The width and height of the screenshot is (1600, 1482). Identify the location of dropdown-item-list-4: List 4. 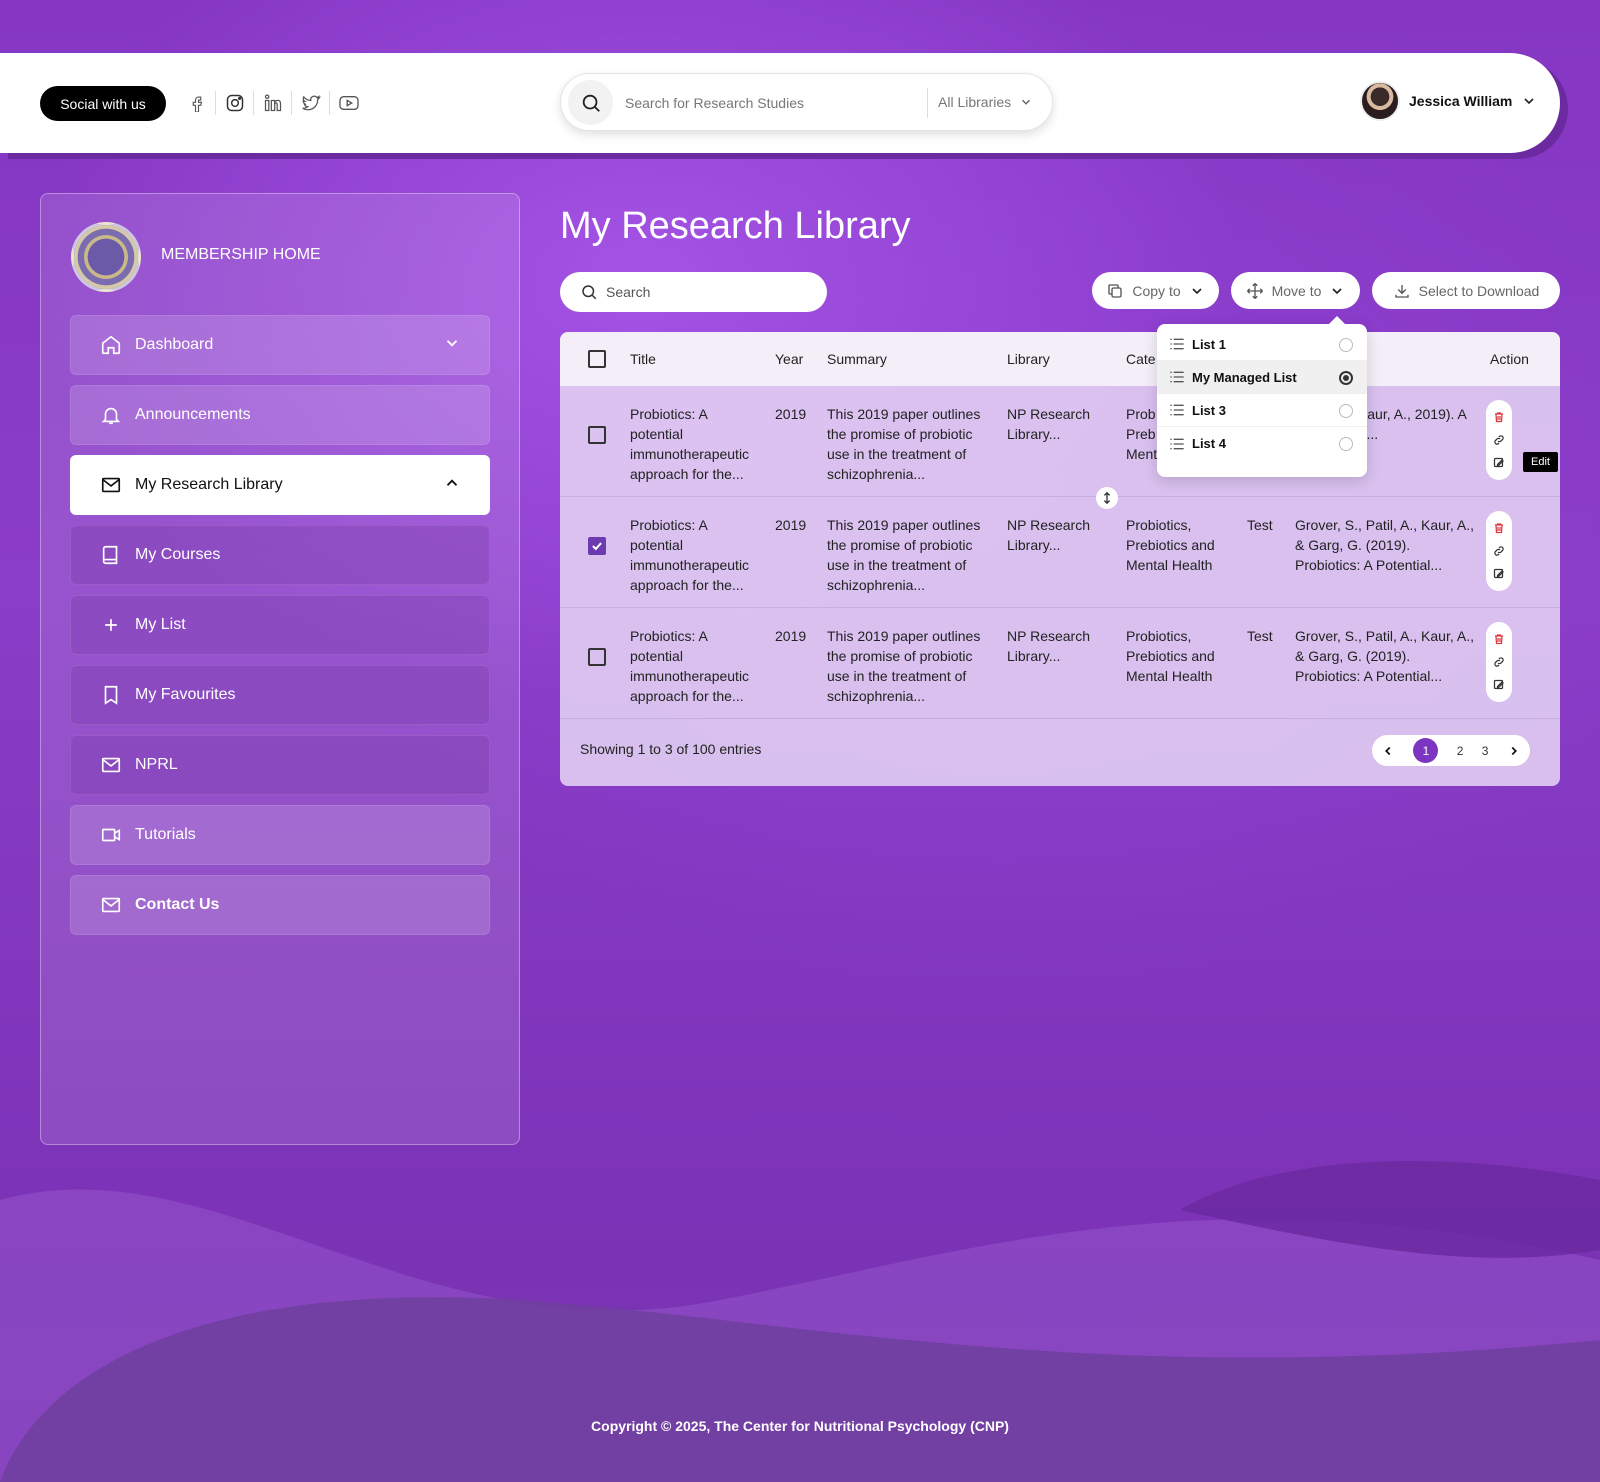
(1262, 443).